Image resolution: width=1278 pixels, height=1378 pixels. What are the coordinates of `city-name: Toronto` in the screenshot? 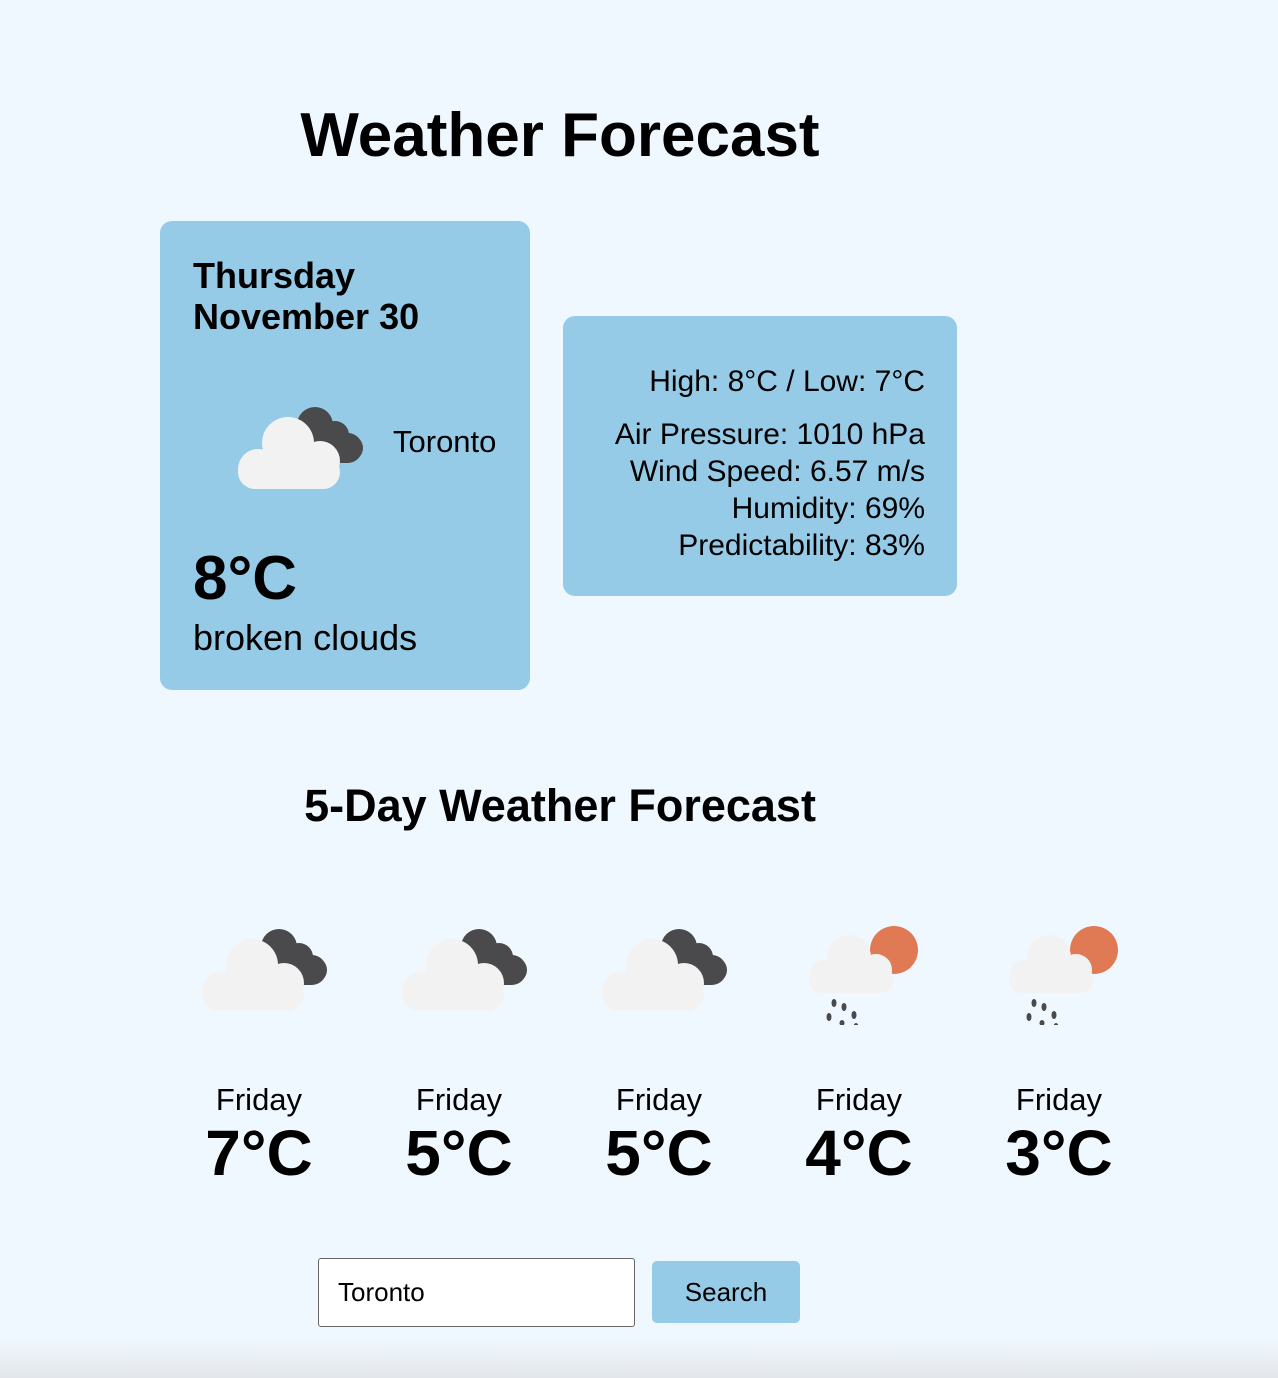 It's located at (445, 441).